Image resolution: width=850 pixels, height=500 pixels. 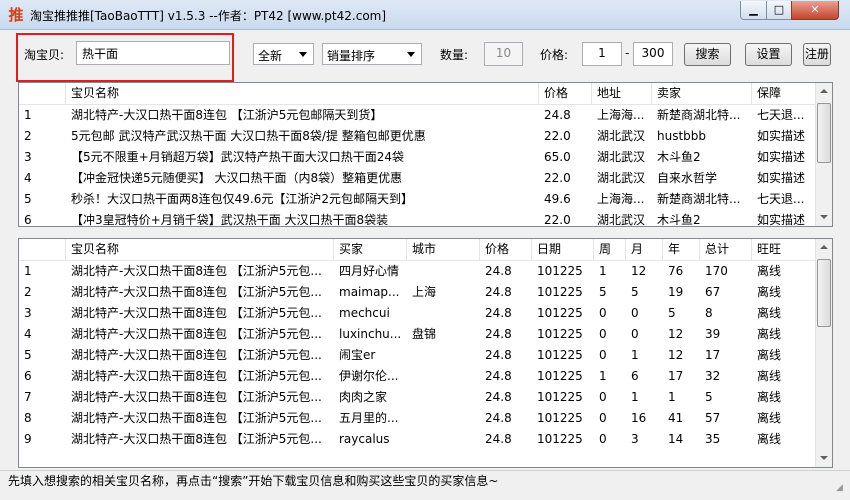 I want to click on app-icon: 推, so click(x=16, y=15).